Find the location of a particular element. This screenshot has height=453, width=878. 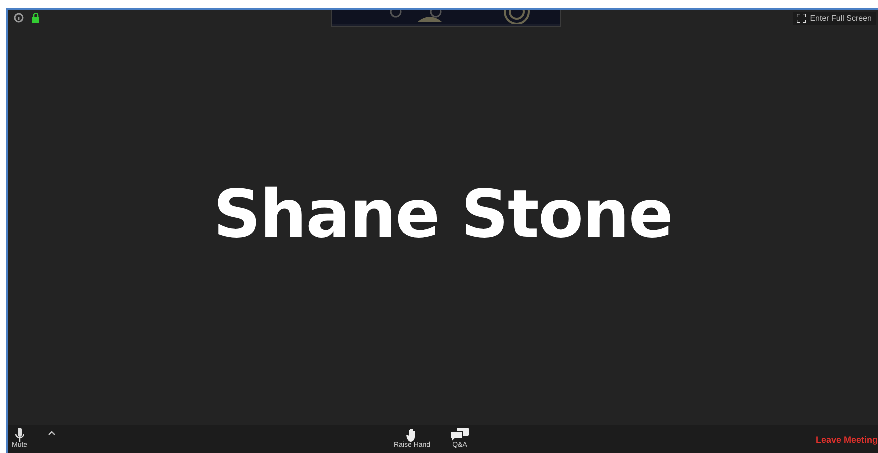

fullscreen-icon is located at coordinates (801, 18).